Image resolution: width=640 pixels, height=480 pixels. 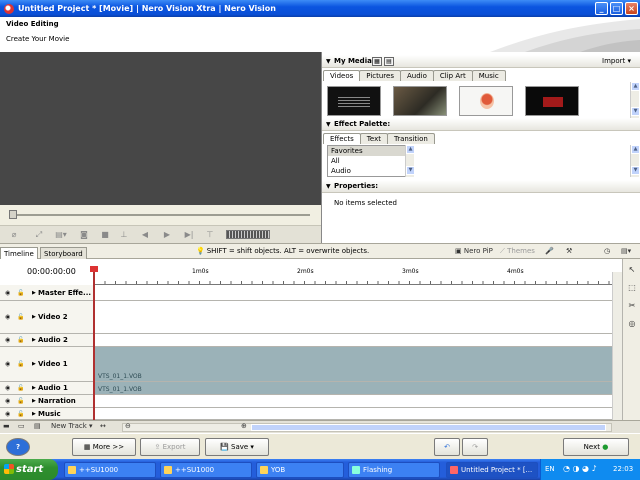 I want to click on timeline-vertical-scrollbar, so click(x=617, y=346).